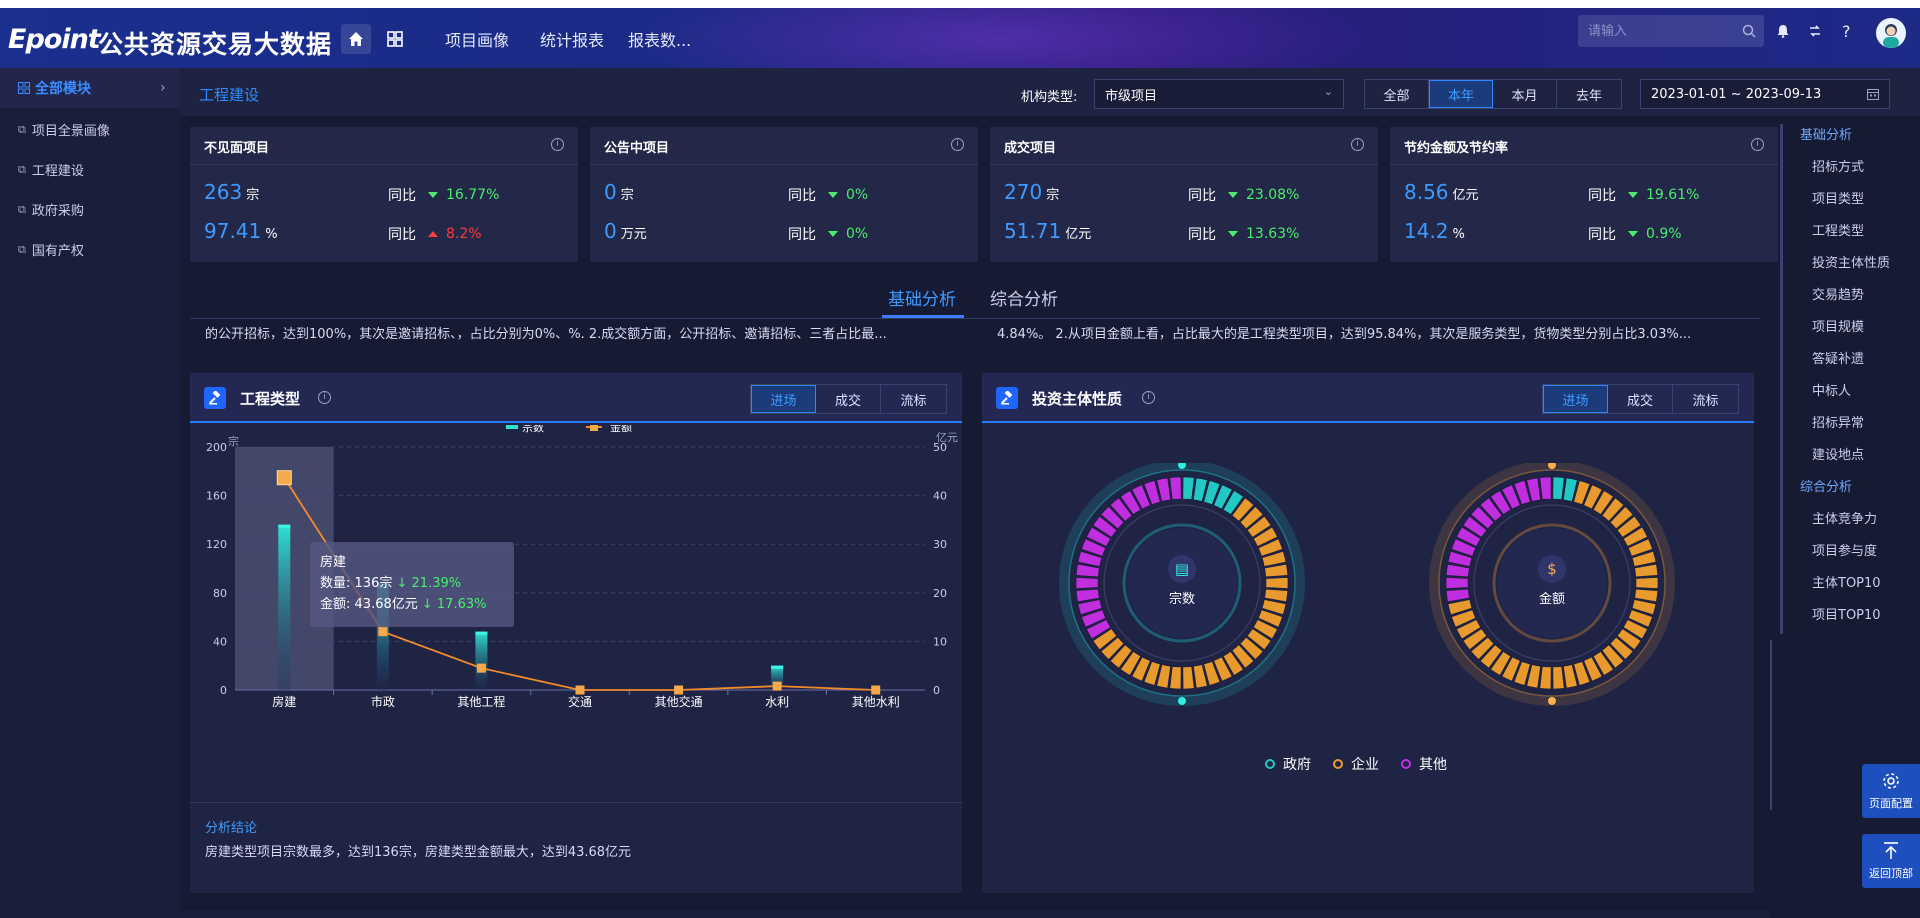 This screenshot has width=1920, height=918. Describe the element at coordinates (1846, 31) in the screenshot. I see `help-icon: ?` at that location.